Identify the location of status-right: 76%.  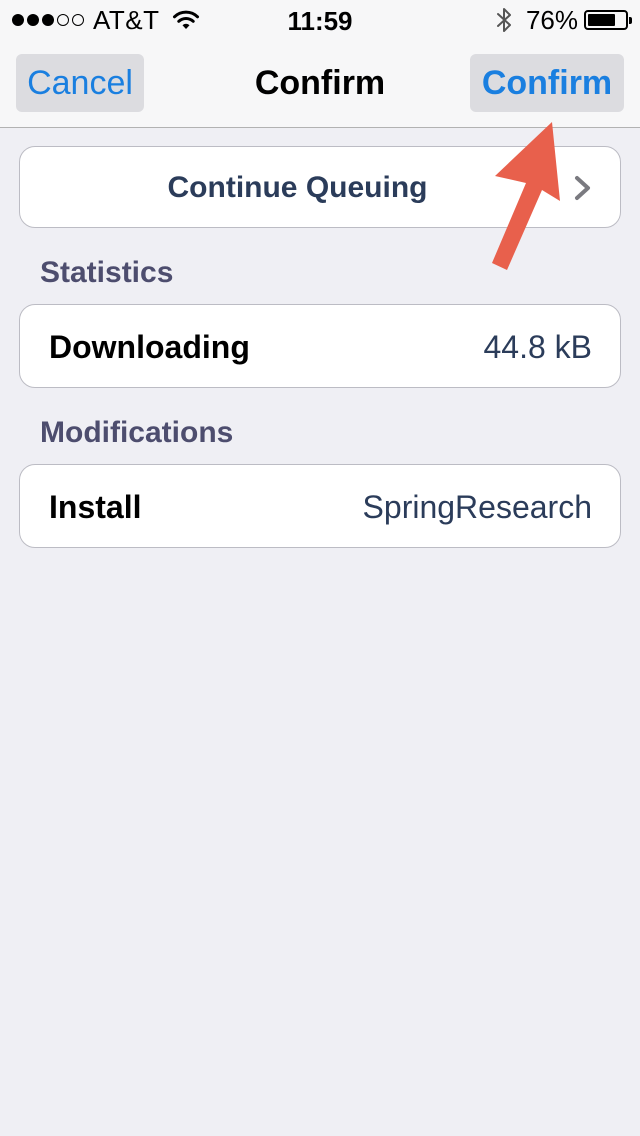
(564, 19).